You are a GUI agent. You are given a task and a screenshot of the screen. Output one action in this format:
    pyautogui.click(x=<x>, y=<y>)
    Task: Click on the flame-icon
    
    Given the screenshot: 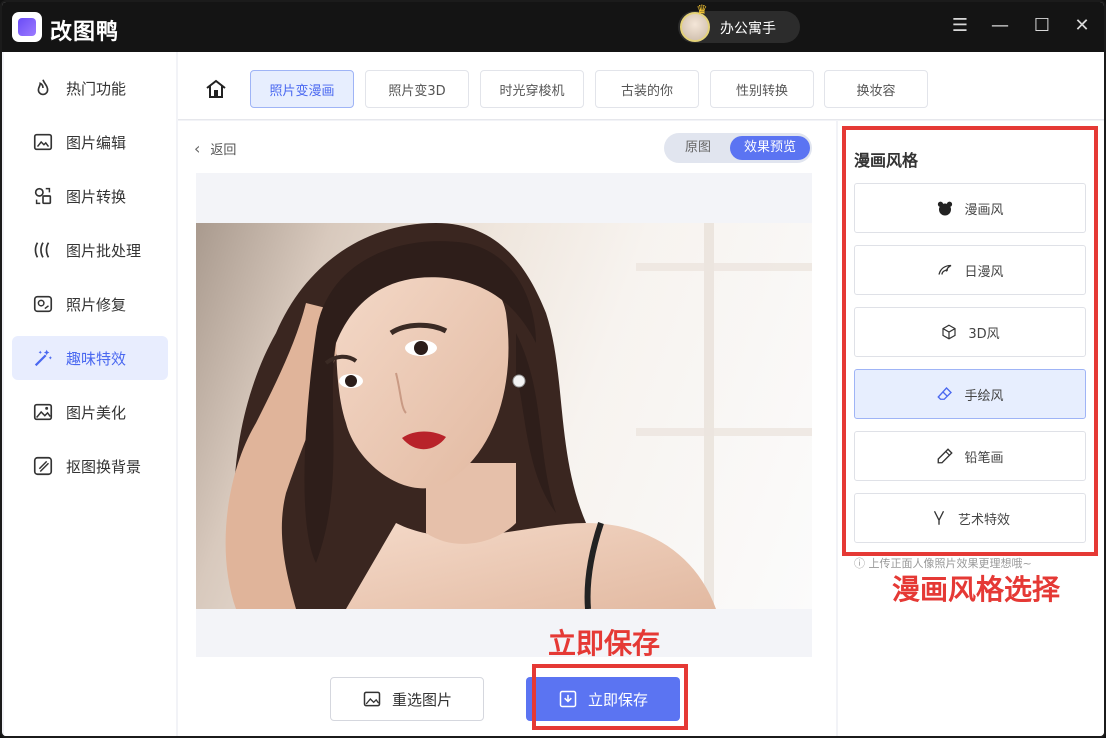 What is the action you would take?
    pyautogui.click(x=43, y=87)
    